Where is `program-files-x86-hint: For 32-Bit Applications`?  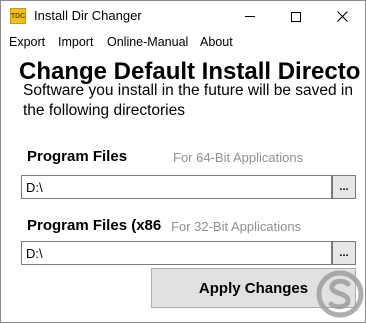 program-files-x86-hint: For 32-Bit Applications is located at coordinates (236, 226).